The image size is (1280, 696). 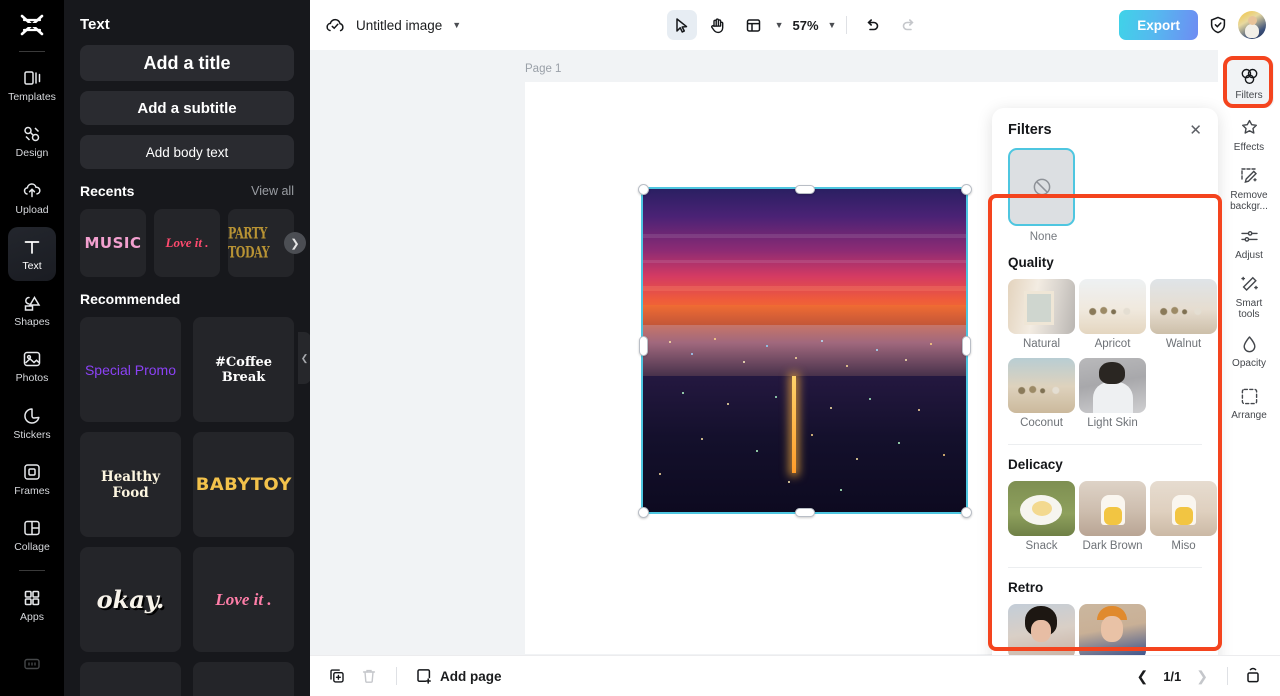 What do you see at coordinates (1249, 363) in the screenshot?
I see `tool-label: Opacity` at bounding box center [1249, 363].